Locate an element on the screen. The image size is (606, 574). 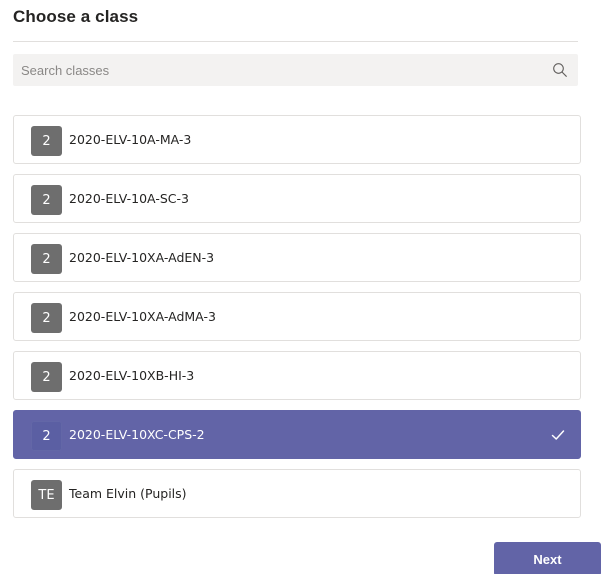
class-avatar: TE is located at coordinates (46, 495).